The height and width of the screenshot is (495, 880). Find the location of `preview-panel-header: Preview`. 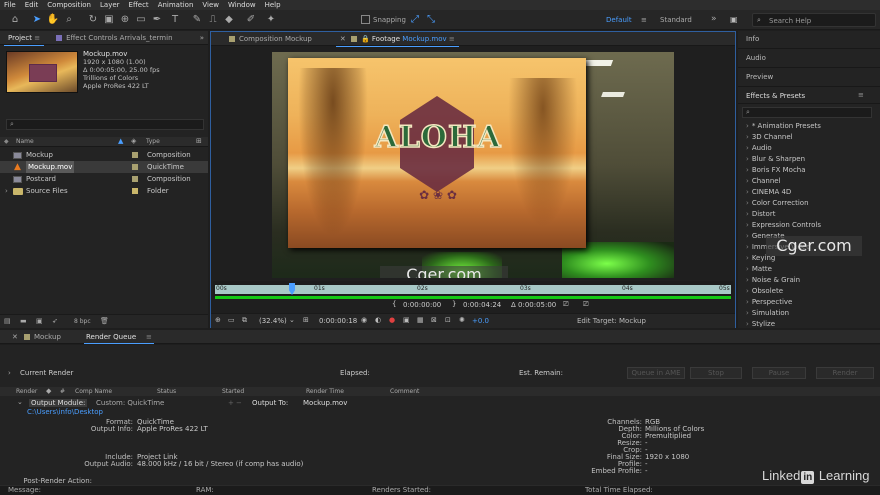

preview-panel-header: Preview is located at coordinates (809, 78).